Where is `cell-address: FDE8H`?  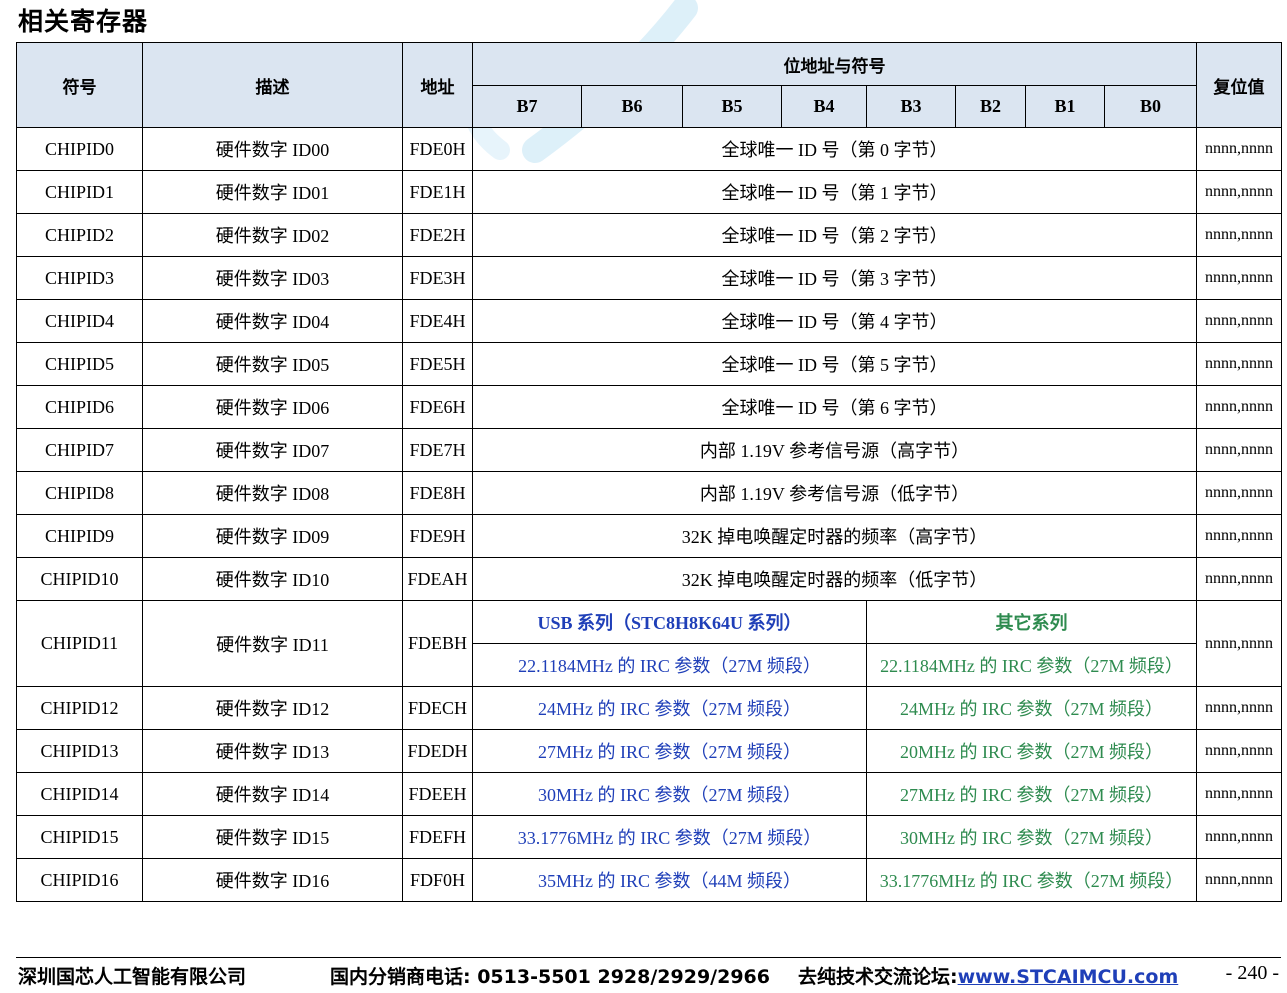
cell-address: FDE8H is located at coordinates (437, 493).